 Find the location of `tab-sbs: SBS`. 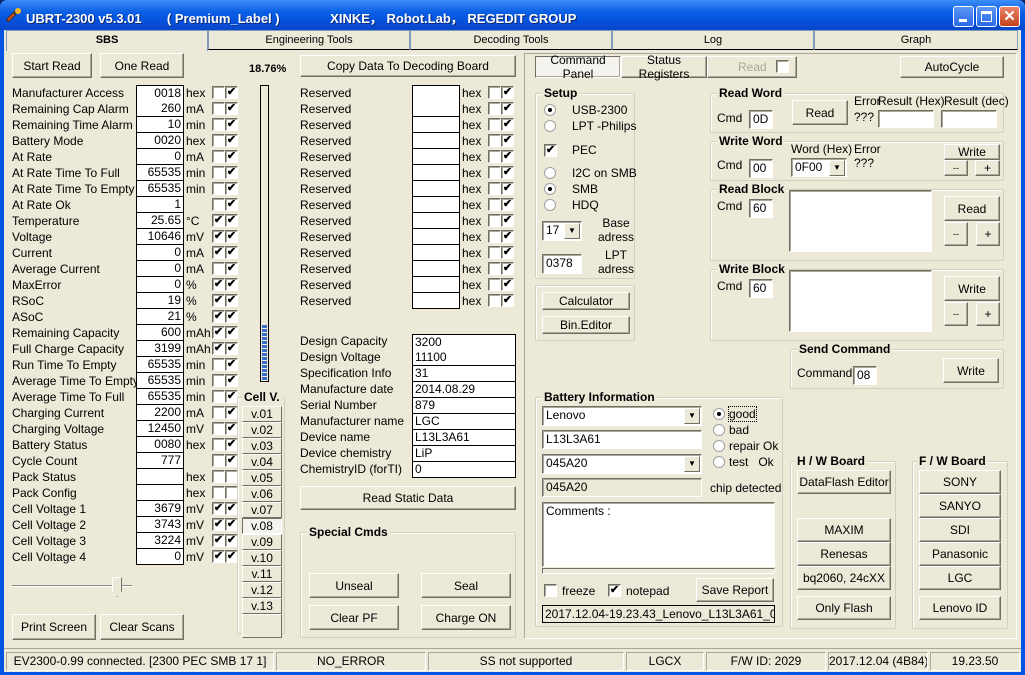

tab-sbs: SBS is located at coordinates (107, 40).